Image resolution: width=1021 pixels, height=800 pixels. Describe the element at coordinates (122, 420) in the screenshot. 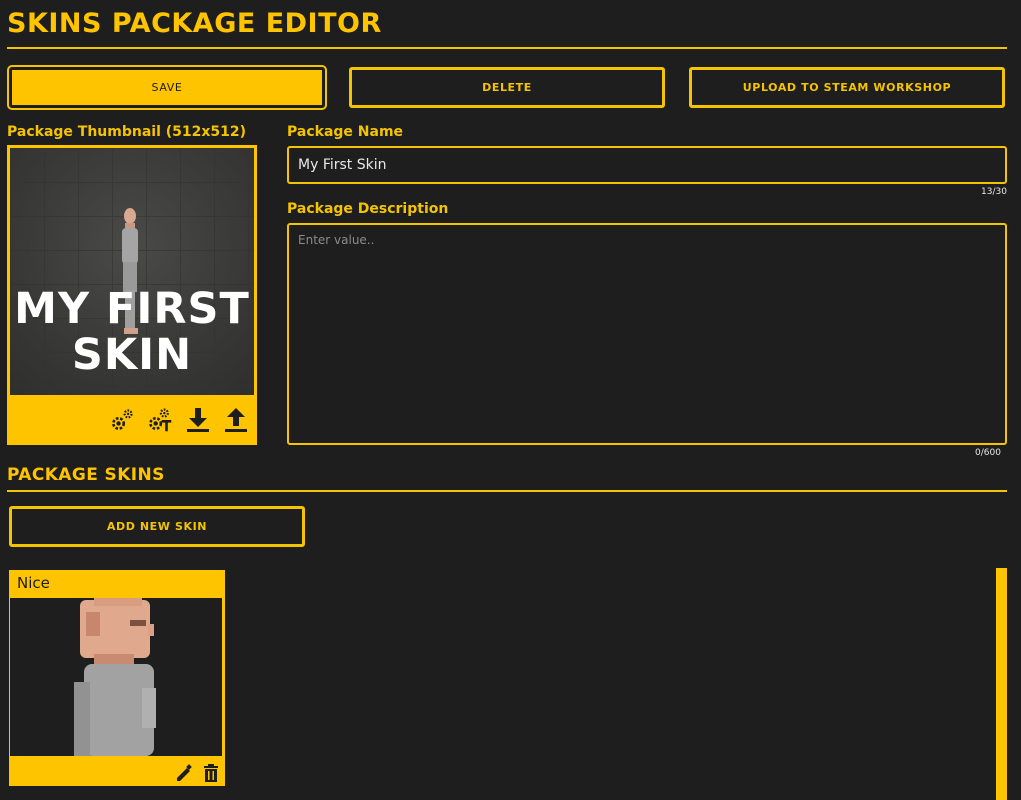

I see `gears-icon` at that location.